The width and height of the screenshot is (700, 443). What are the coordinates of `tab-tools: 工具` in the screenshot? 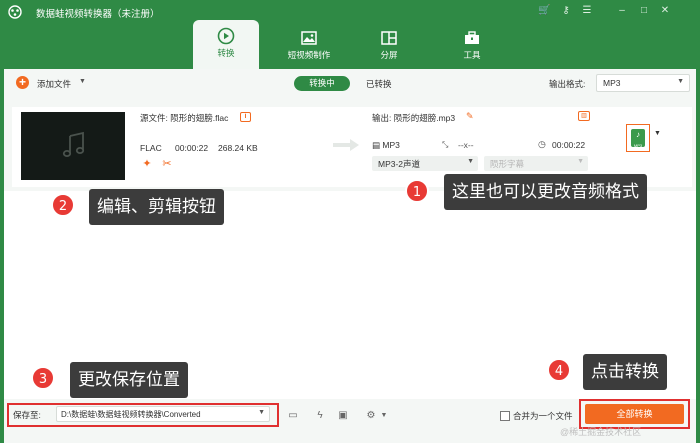 It's located at (472, 45).